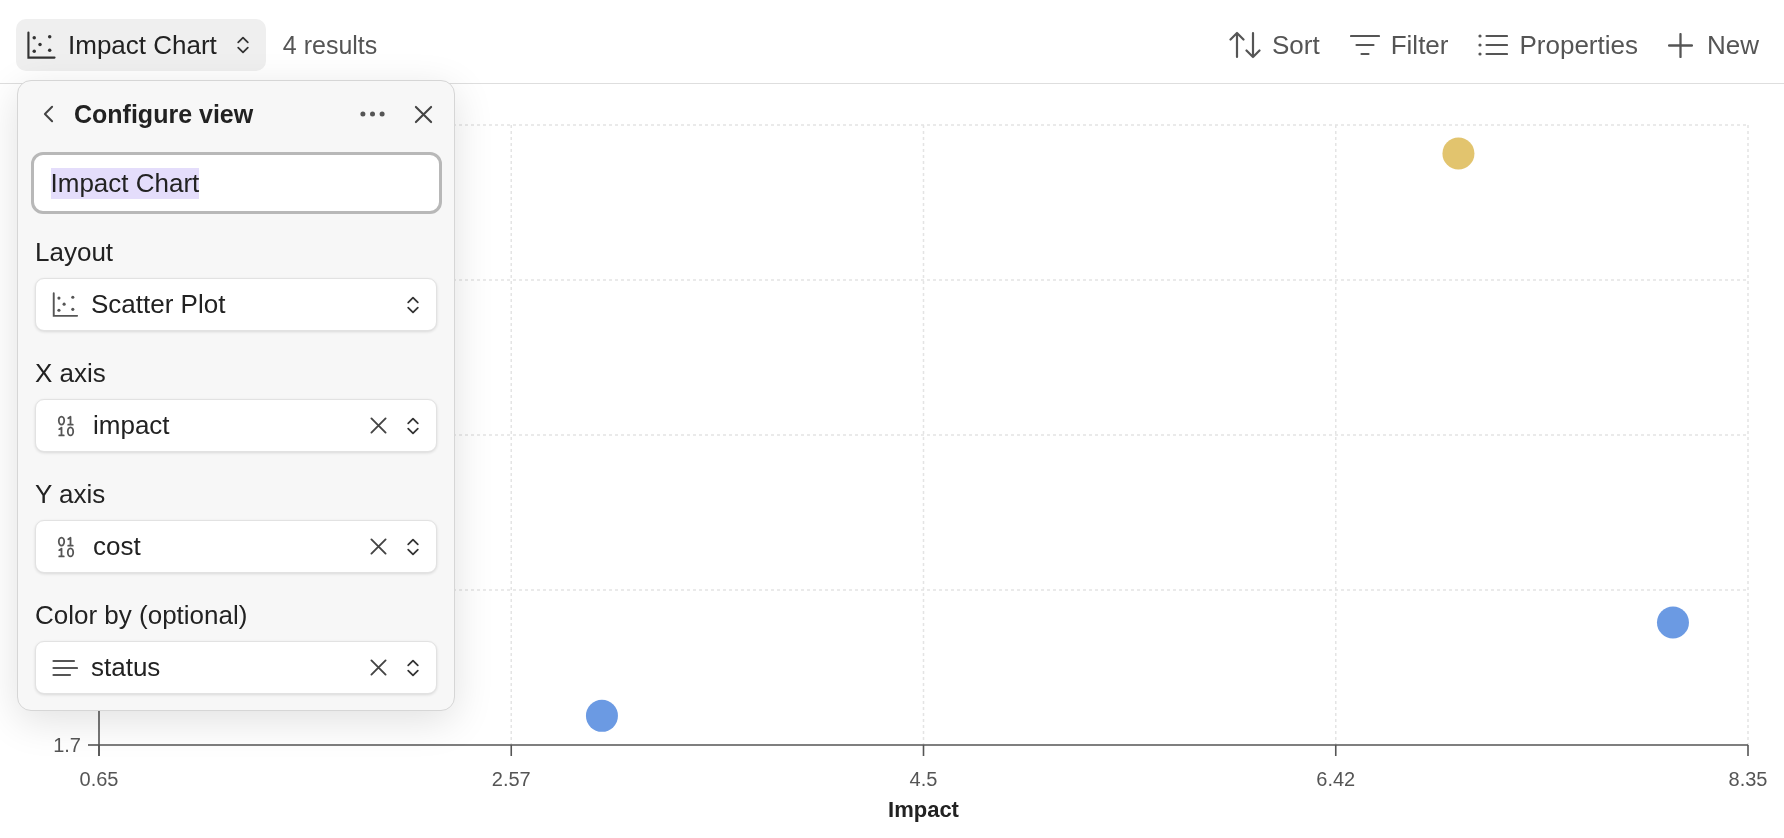  I want to click on filter-icon, so click(1364, 45).